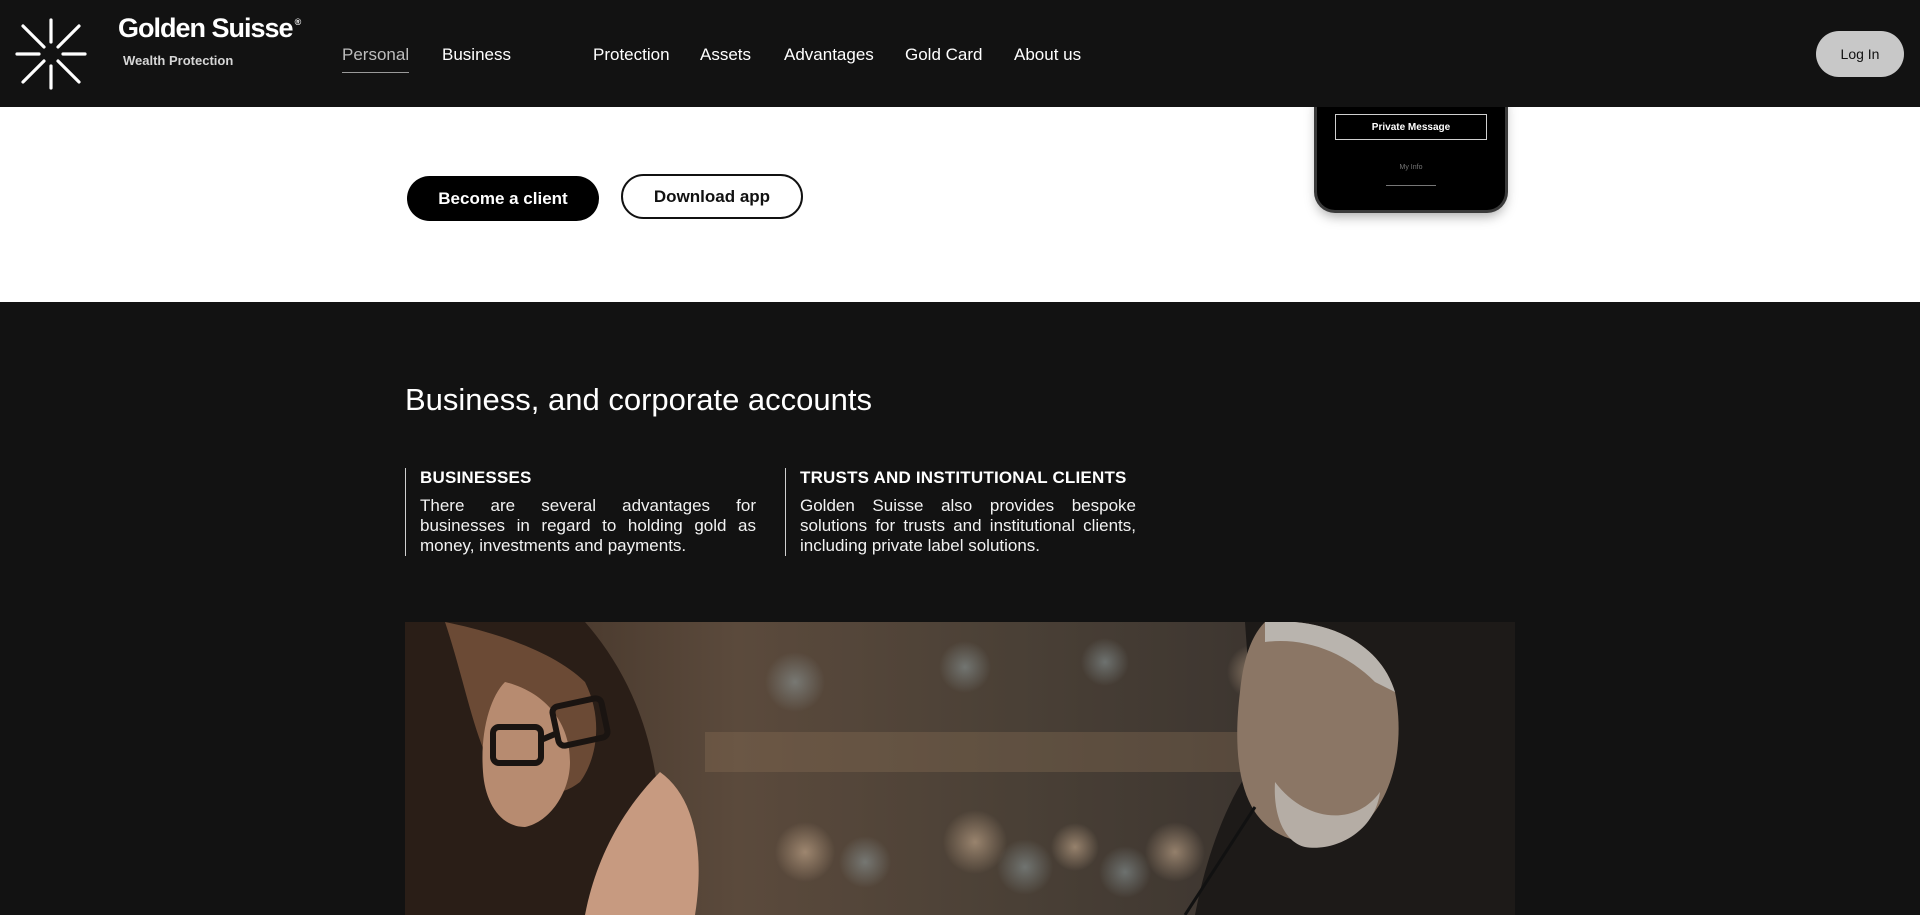  Describe the element at coordinates (476, 477) in the screenshot. I see `businesses-heading: BUSINESSES` at that location.